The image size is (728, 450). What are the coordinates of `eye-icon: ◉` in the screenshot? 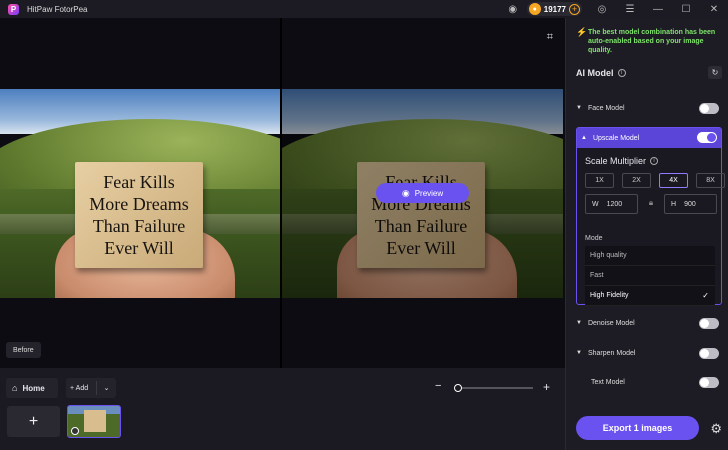 It's located at (405, 192).